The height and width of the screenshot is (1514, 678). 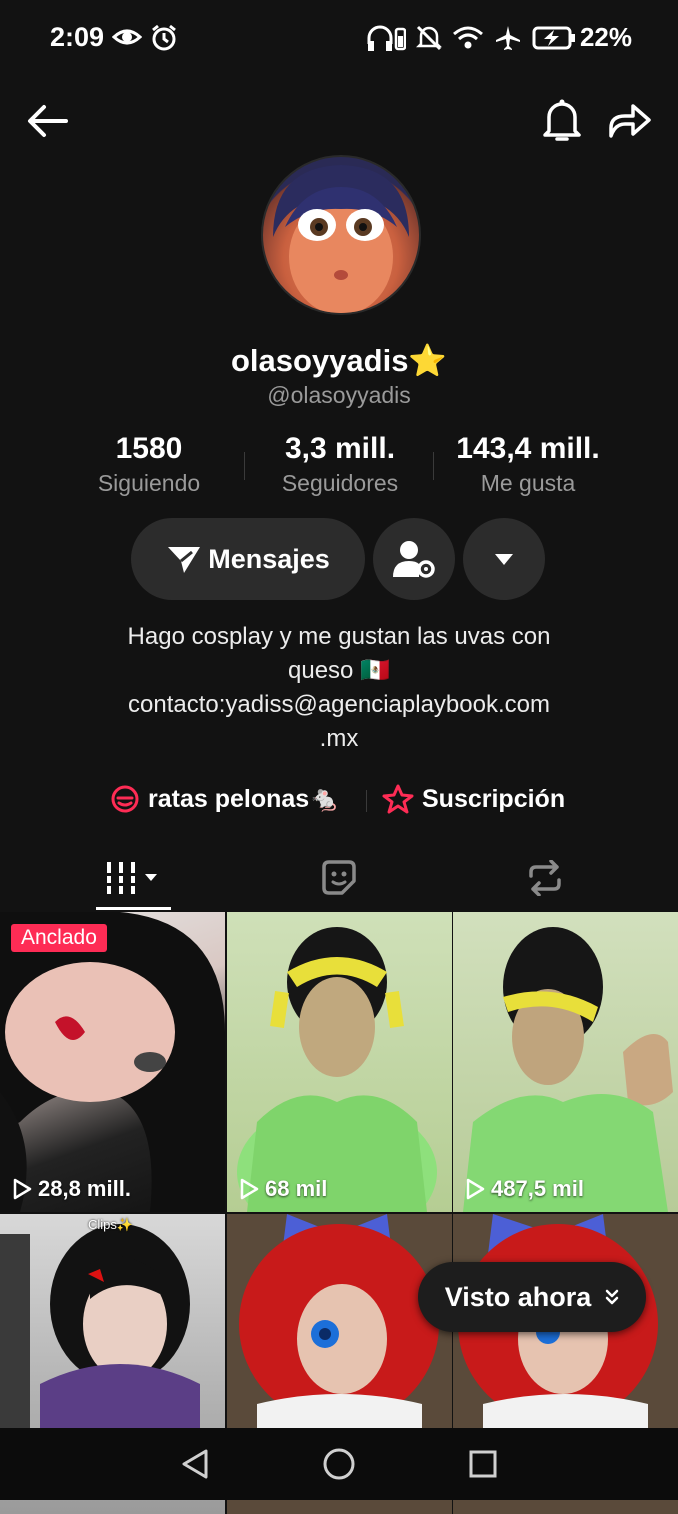 I want to click on profile-handle: @olasoyyadis, so click(x=339, y=395).